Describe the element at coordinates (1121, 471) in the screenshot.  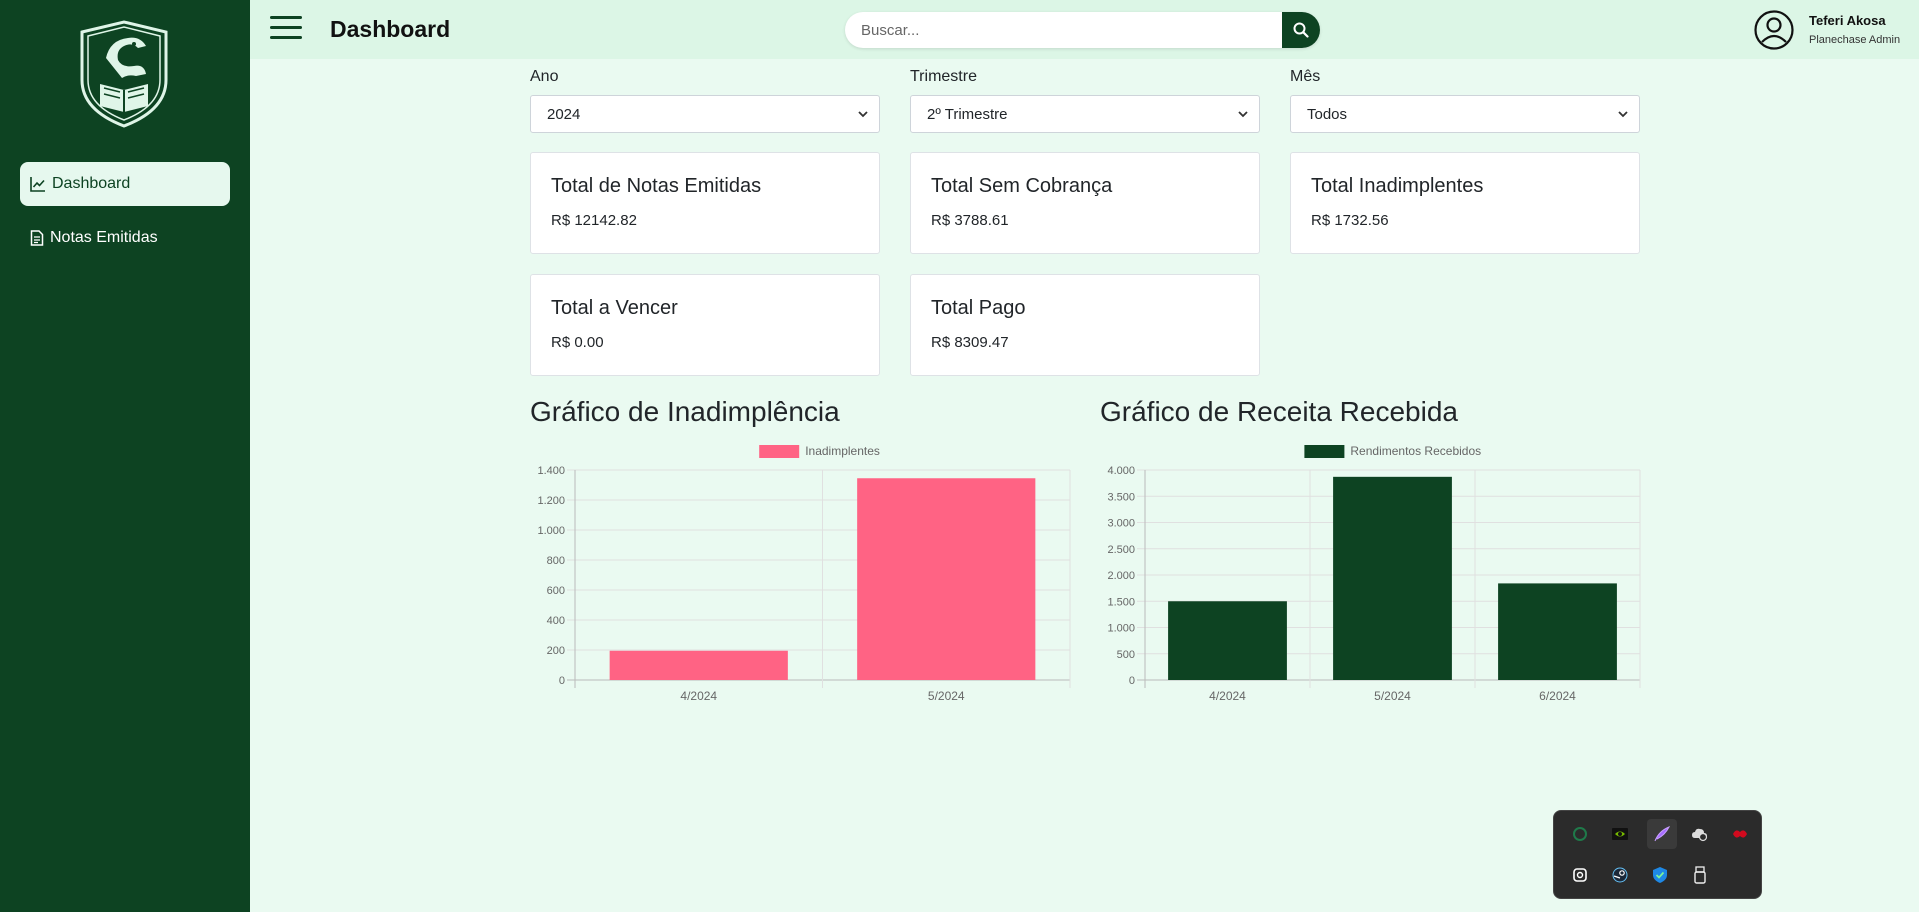
I see `y-tick-label: 4.000` at that location.